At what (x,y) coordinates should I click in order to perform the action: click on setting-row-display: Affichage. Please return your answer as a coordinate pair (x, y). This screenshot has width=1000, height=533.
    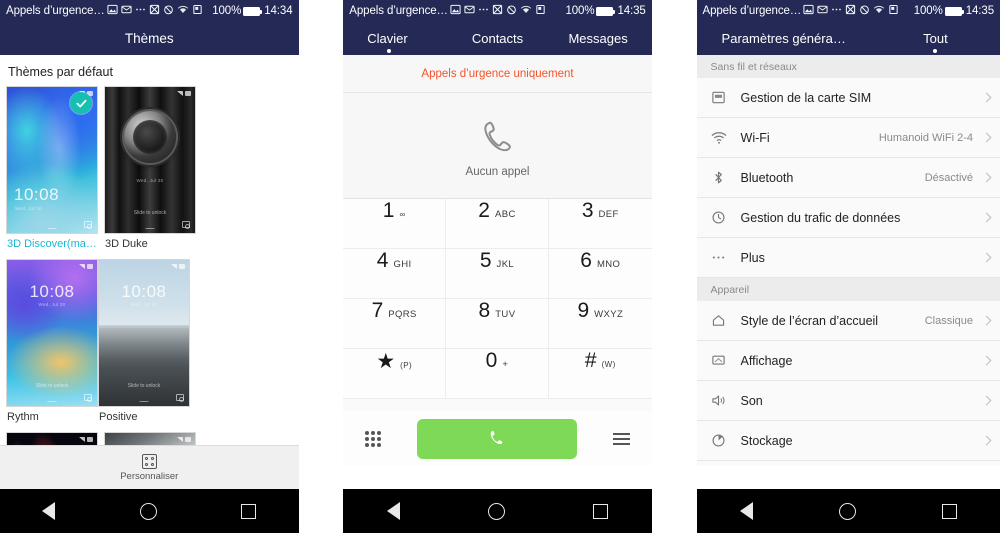
    Looking at the image, I should click on (848, 361).